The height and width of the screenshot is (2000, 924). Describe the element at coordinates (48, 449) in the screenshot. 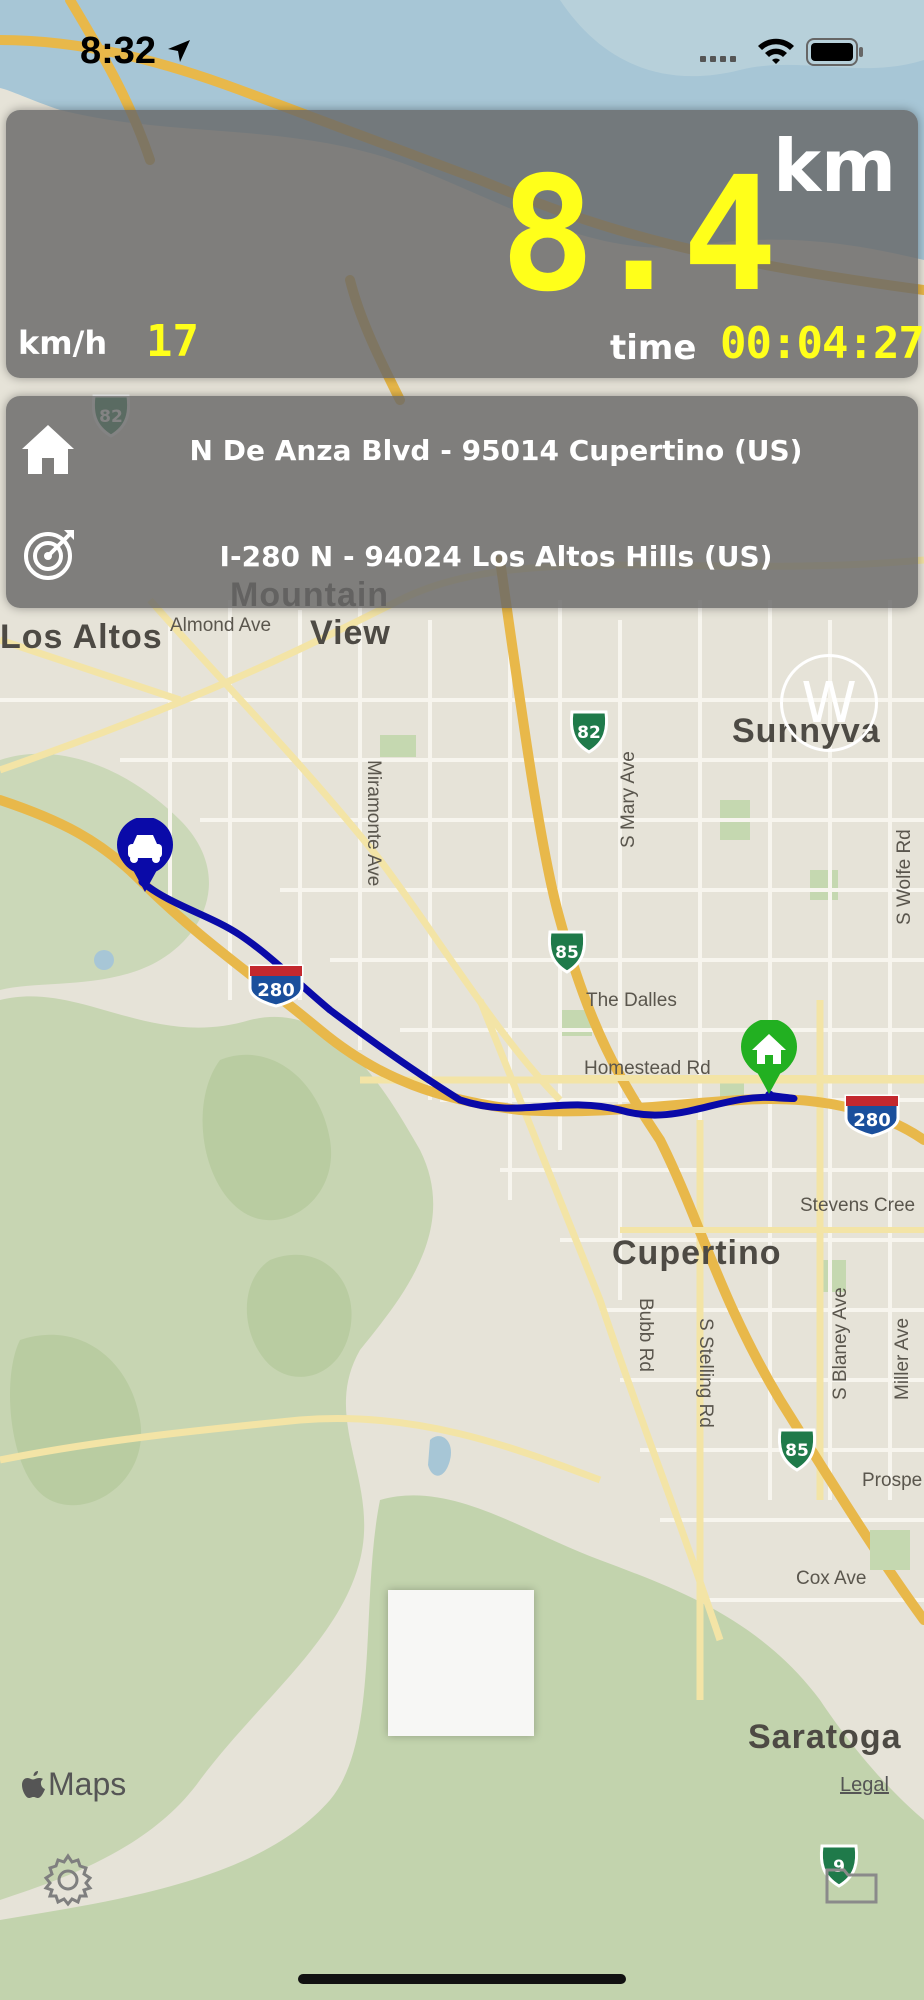

I see `home-icon` at that location.